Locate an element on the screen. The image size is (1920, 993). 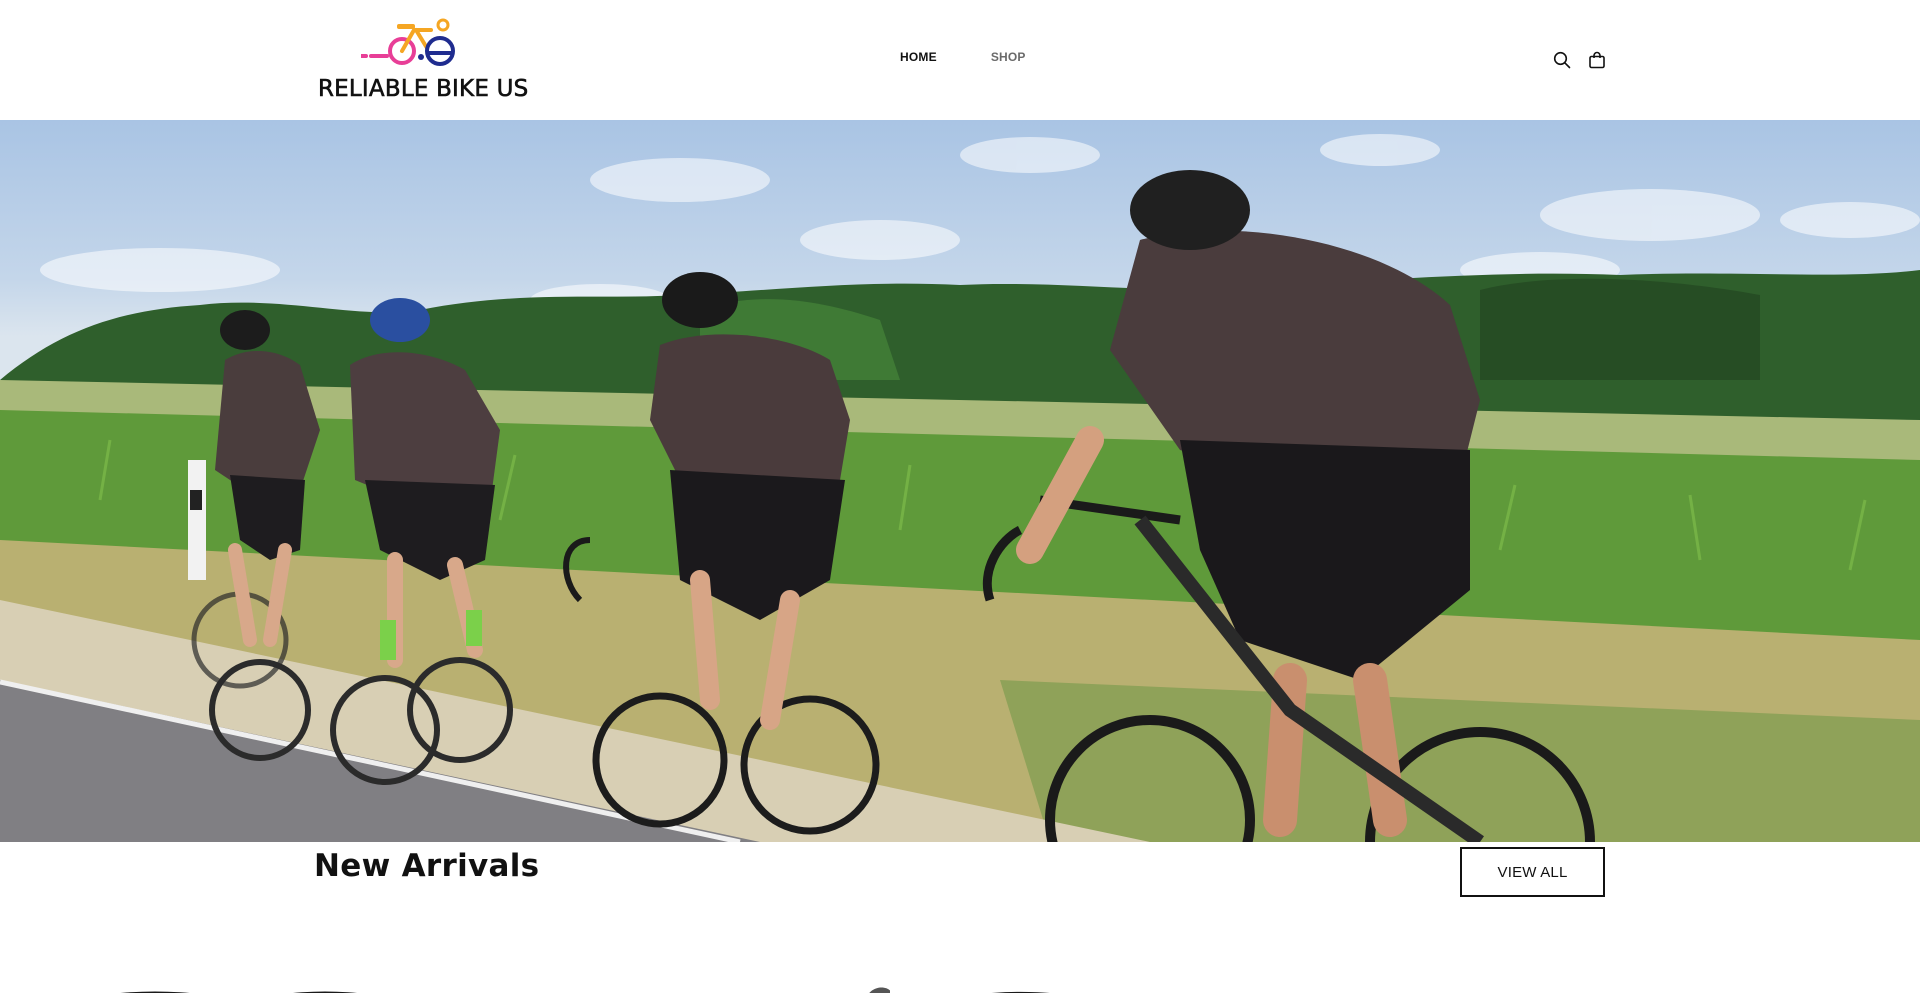
nav-shop: SHOP is located at coordinates (1008, 57).